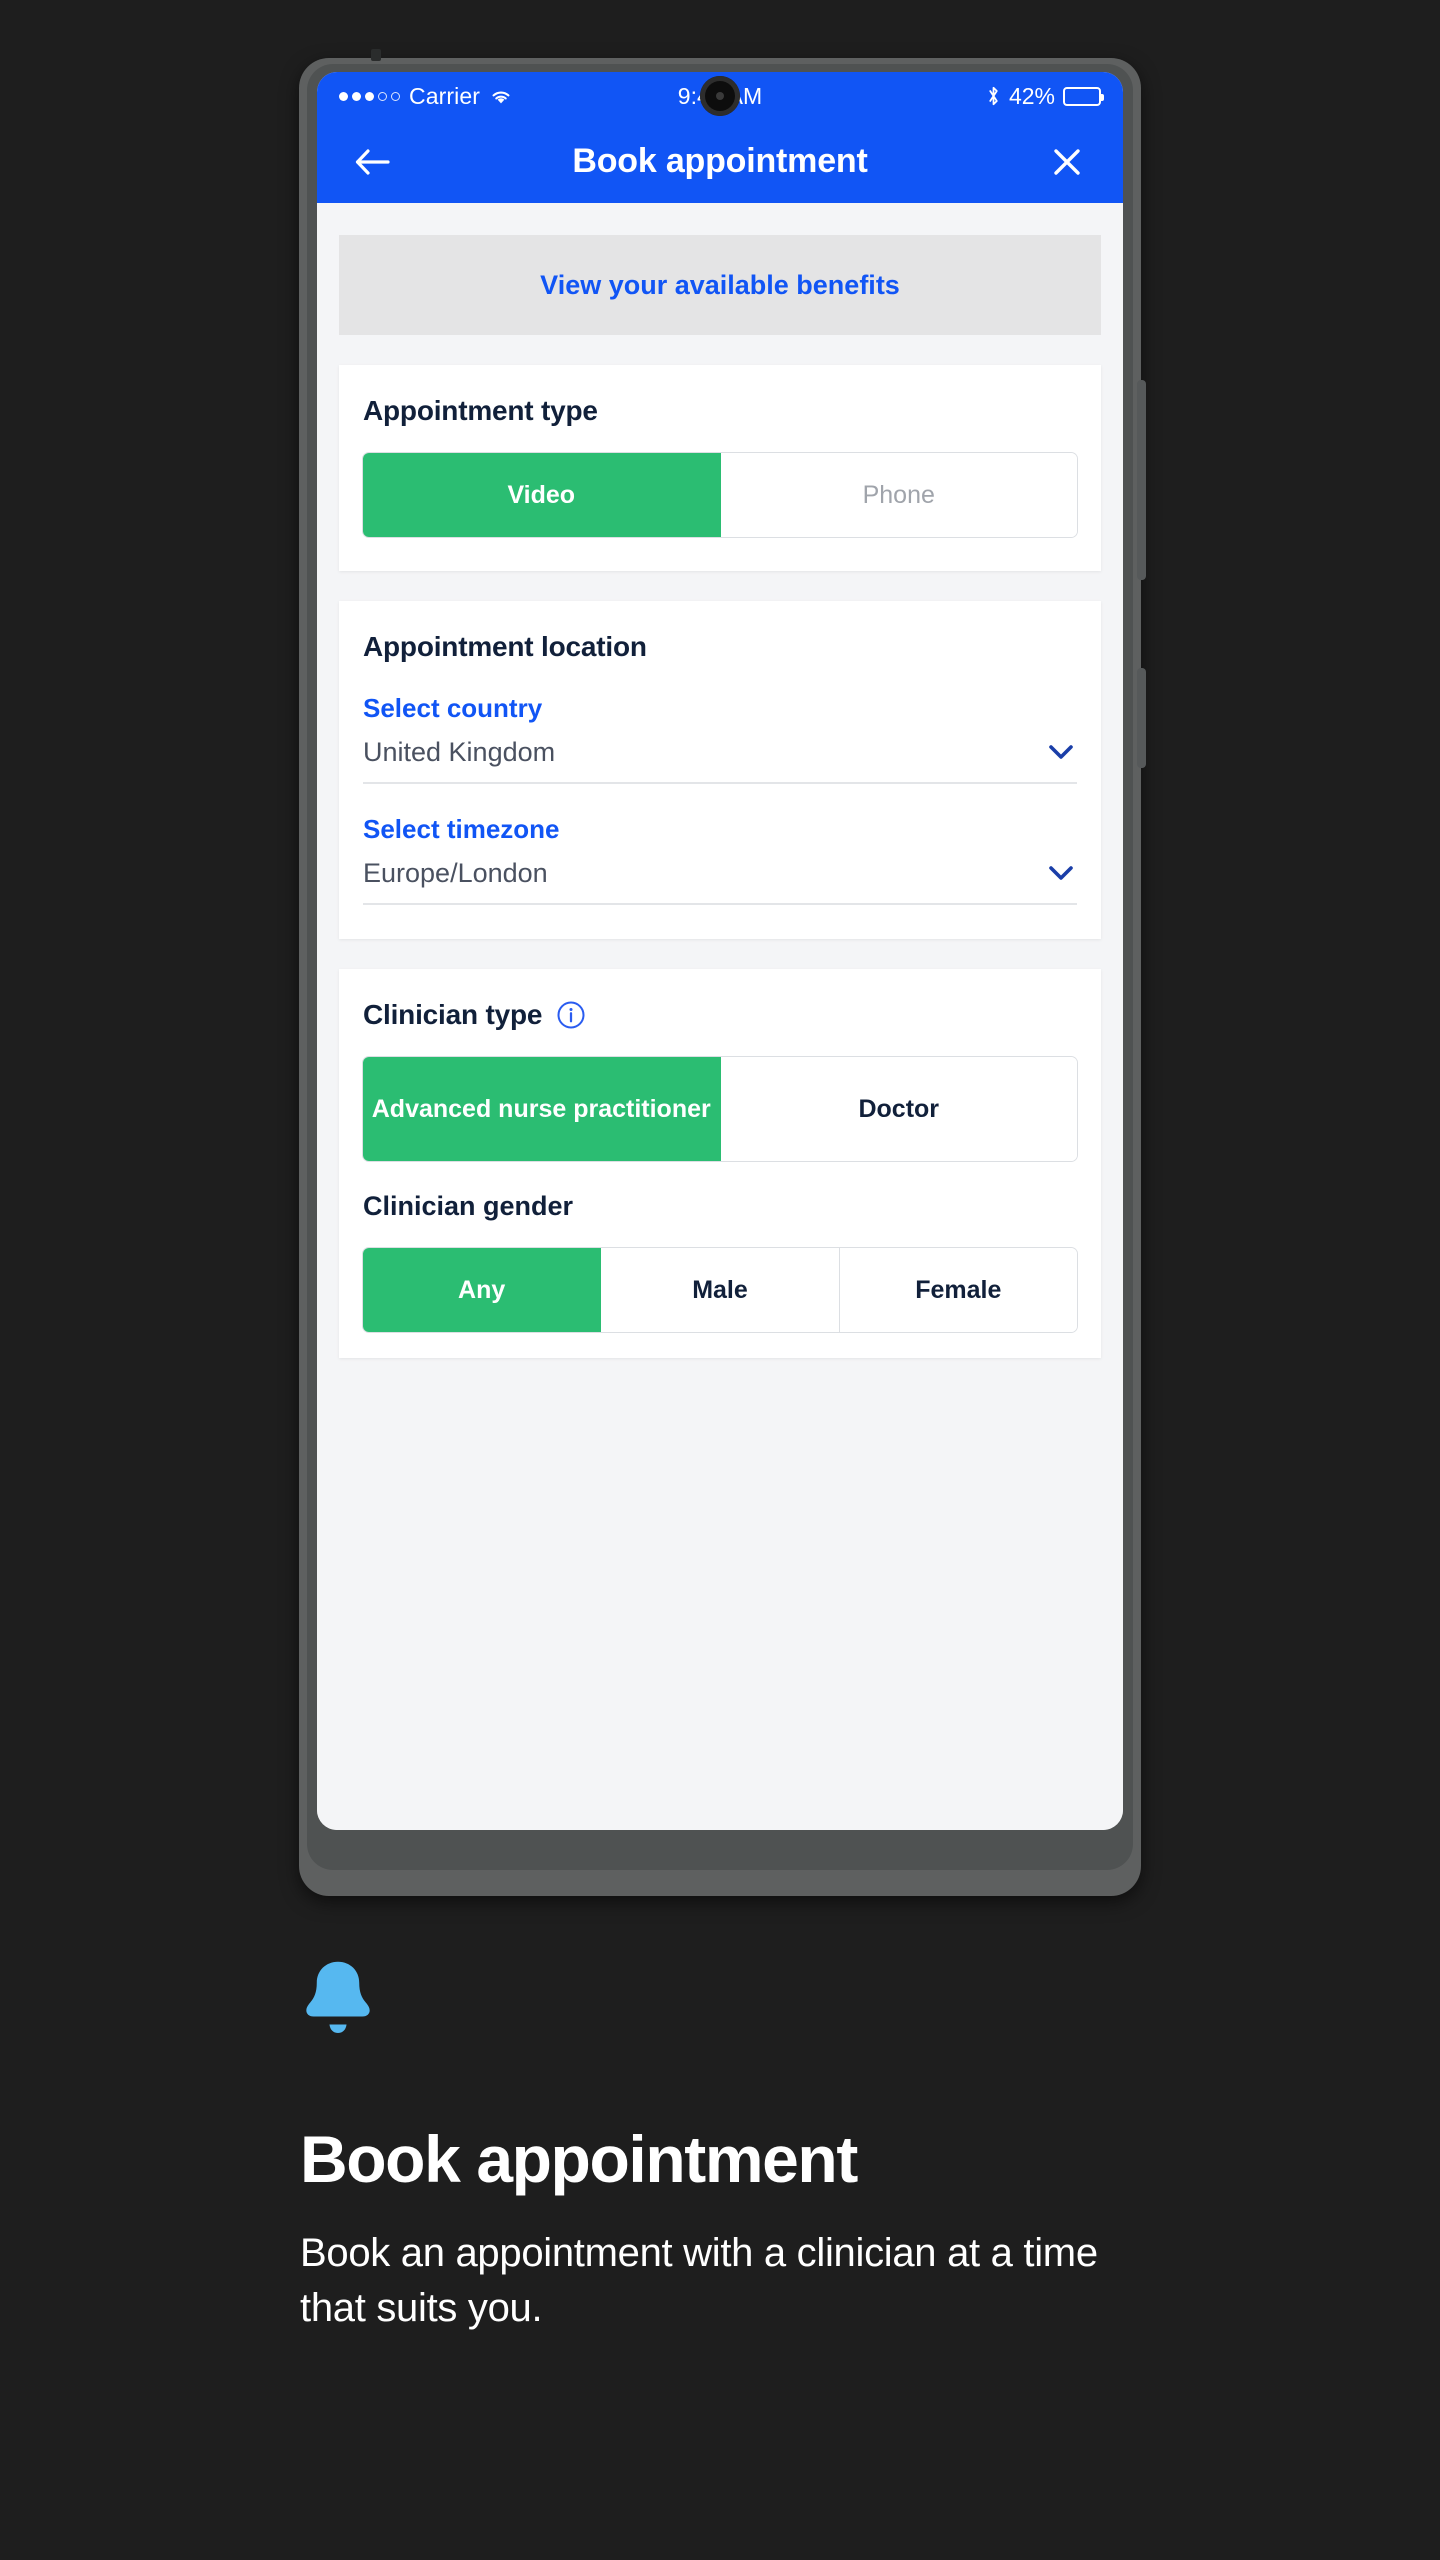 The height and width of the screenshot is (2560, 1440). Describe the element at coordinates (501, 96) in the screenshot. I see `wifi-icon` at that location.